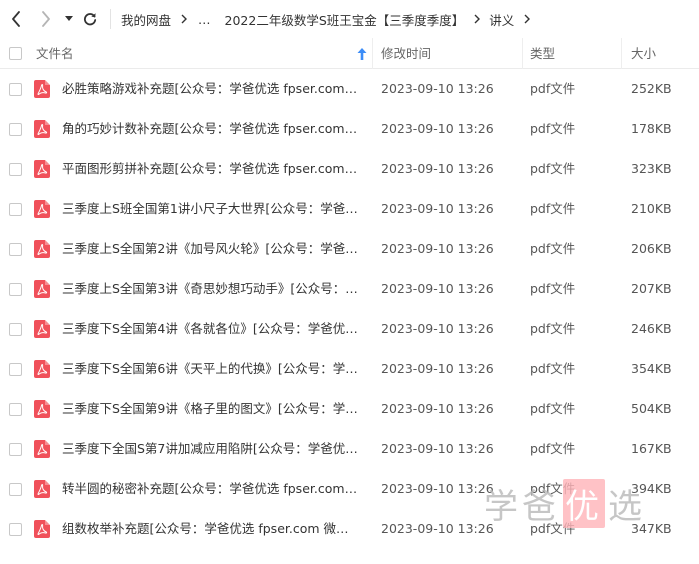 This screenshot has width=699, height=564. I want to click on file-size: 347KB, so click(651, 528).